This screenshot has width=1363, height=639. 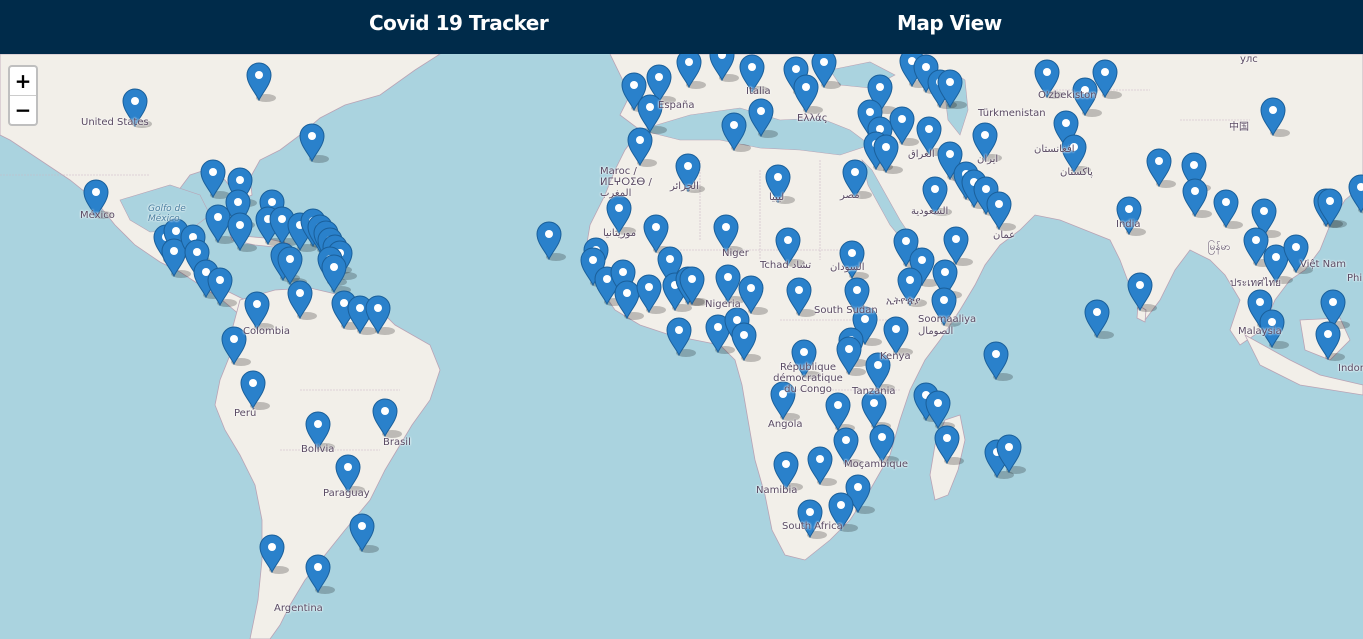 What do you see at coordinates (1076, 172) in the screenshot?
I see `label-pakistan: پاکستان` at bounding box center [1076, 172].